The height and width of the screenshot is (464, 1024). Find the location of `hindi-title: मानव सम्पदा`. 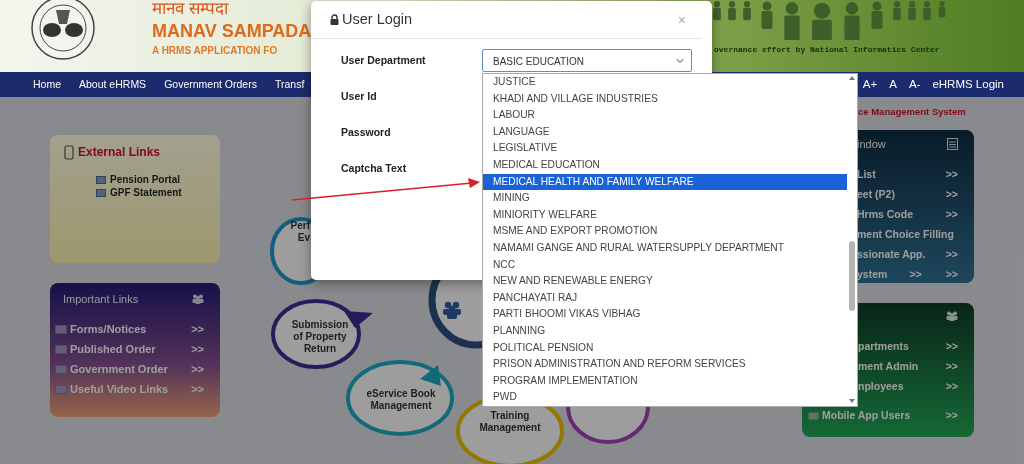

hindi-title: मानव सम्पदा is located at coordinates (191, 8).